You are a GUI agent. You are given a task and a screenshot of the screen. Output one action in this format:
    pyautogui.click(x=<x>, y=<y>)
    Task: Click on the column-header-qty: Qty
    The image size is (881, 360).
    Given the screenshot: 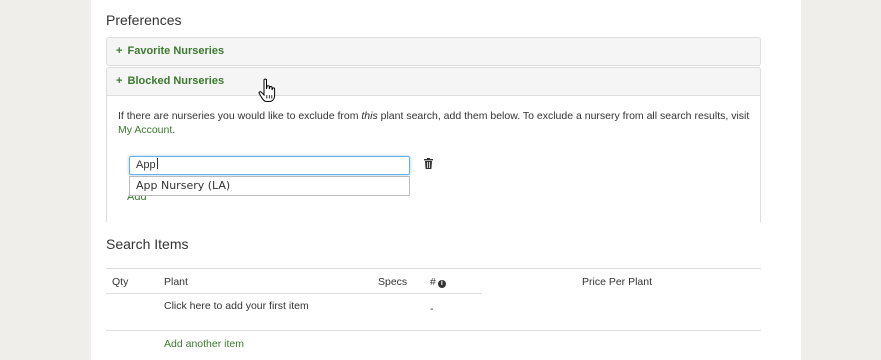 What is the action you would take?
    pyautogui.click(x=120, y=282)
    